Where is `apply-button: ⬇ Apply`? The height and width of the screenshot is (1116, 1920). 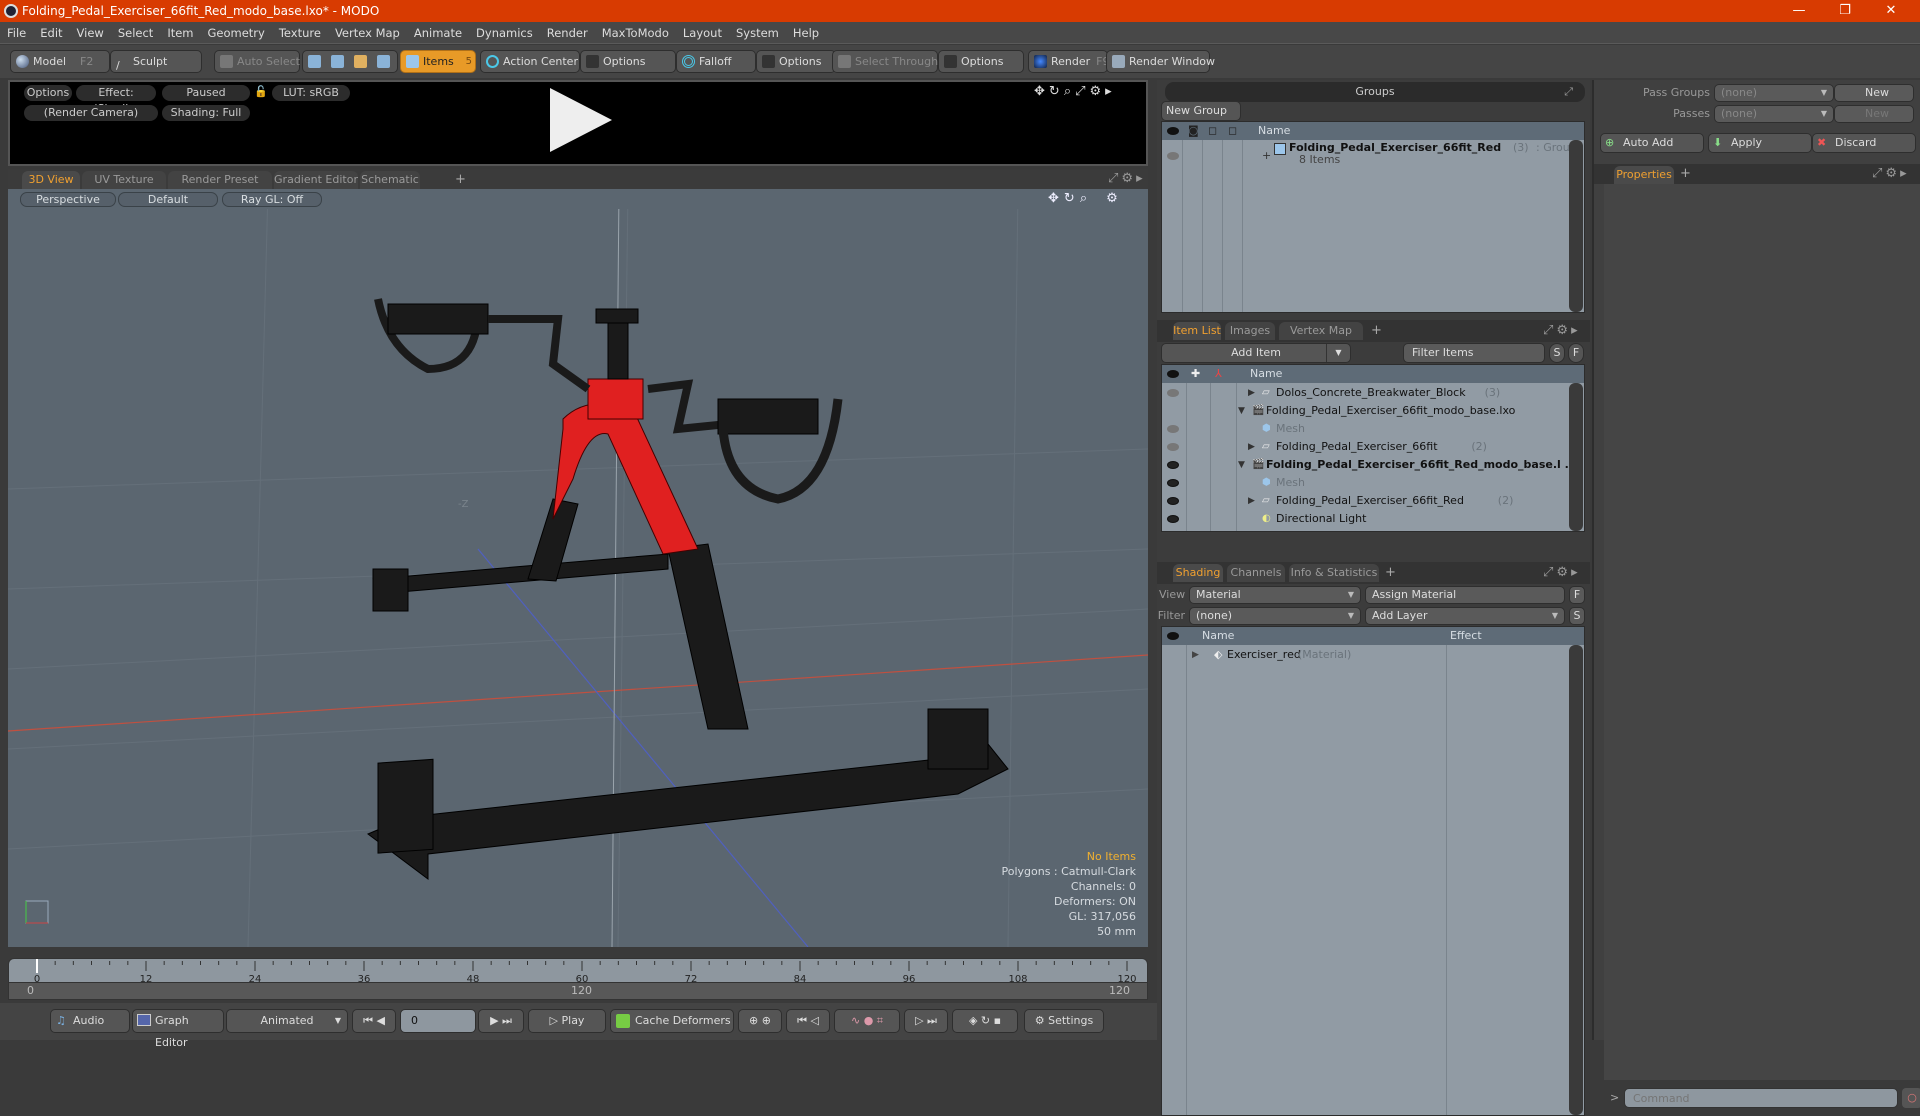
apply-button: ⬇ Apply is located at coordinates (1760, 143).